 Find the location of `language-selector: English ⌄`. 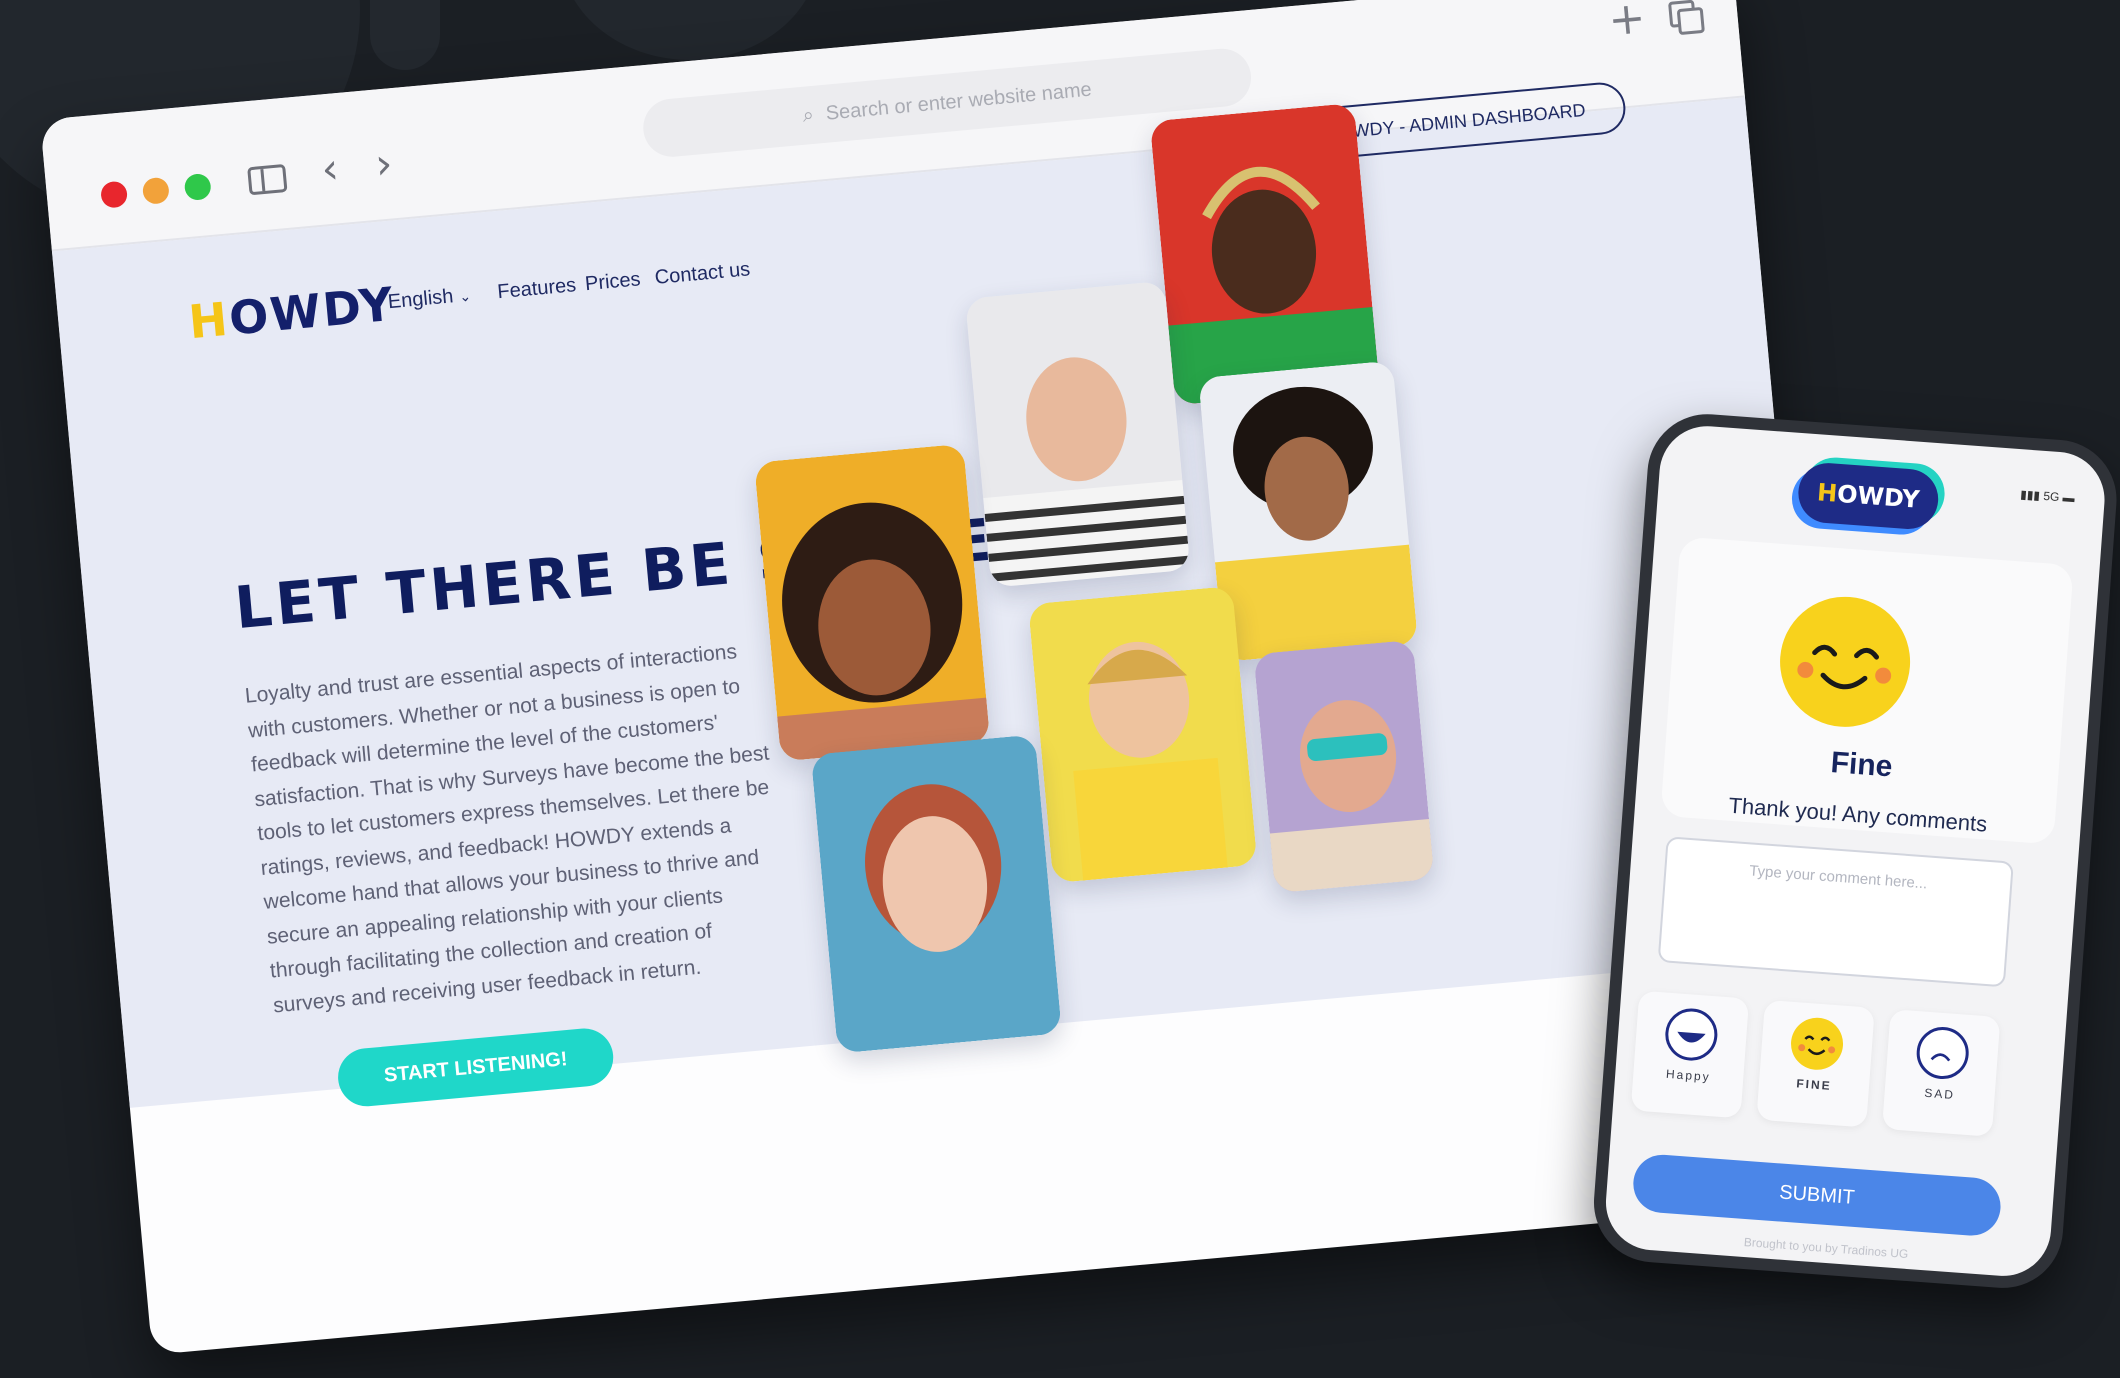

language-selector: English ⌄ is located at coordinates (429, 299).